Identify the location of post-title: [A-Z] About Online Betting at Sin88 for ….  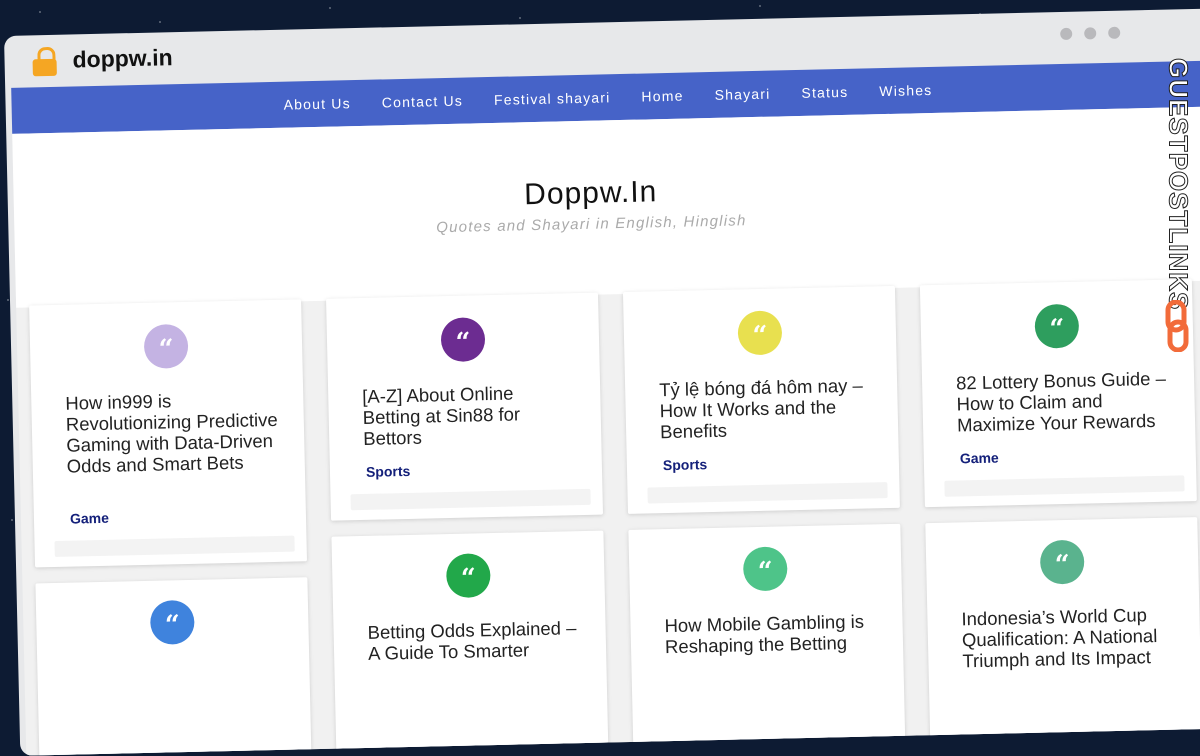
(468, 415).